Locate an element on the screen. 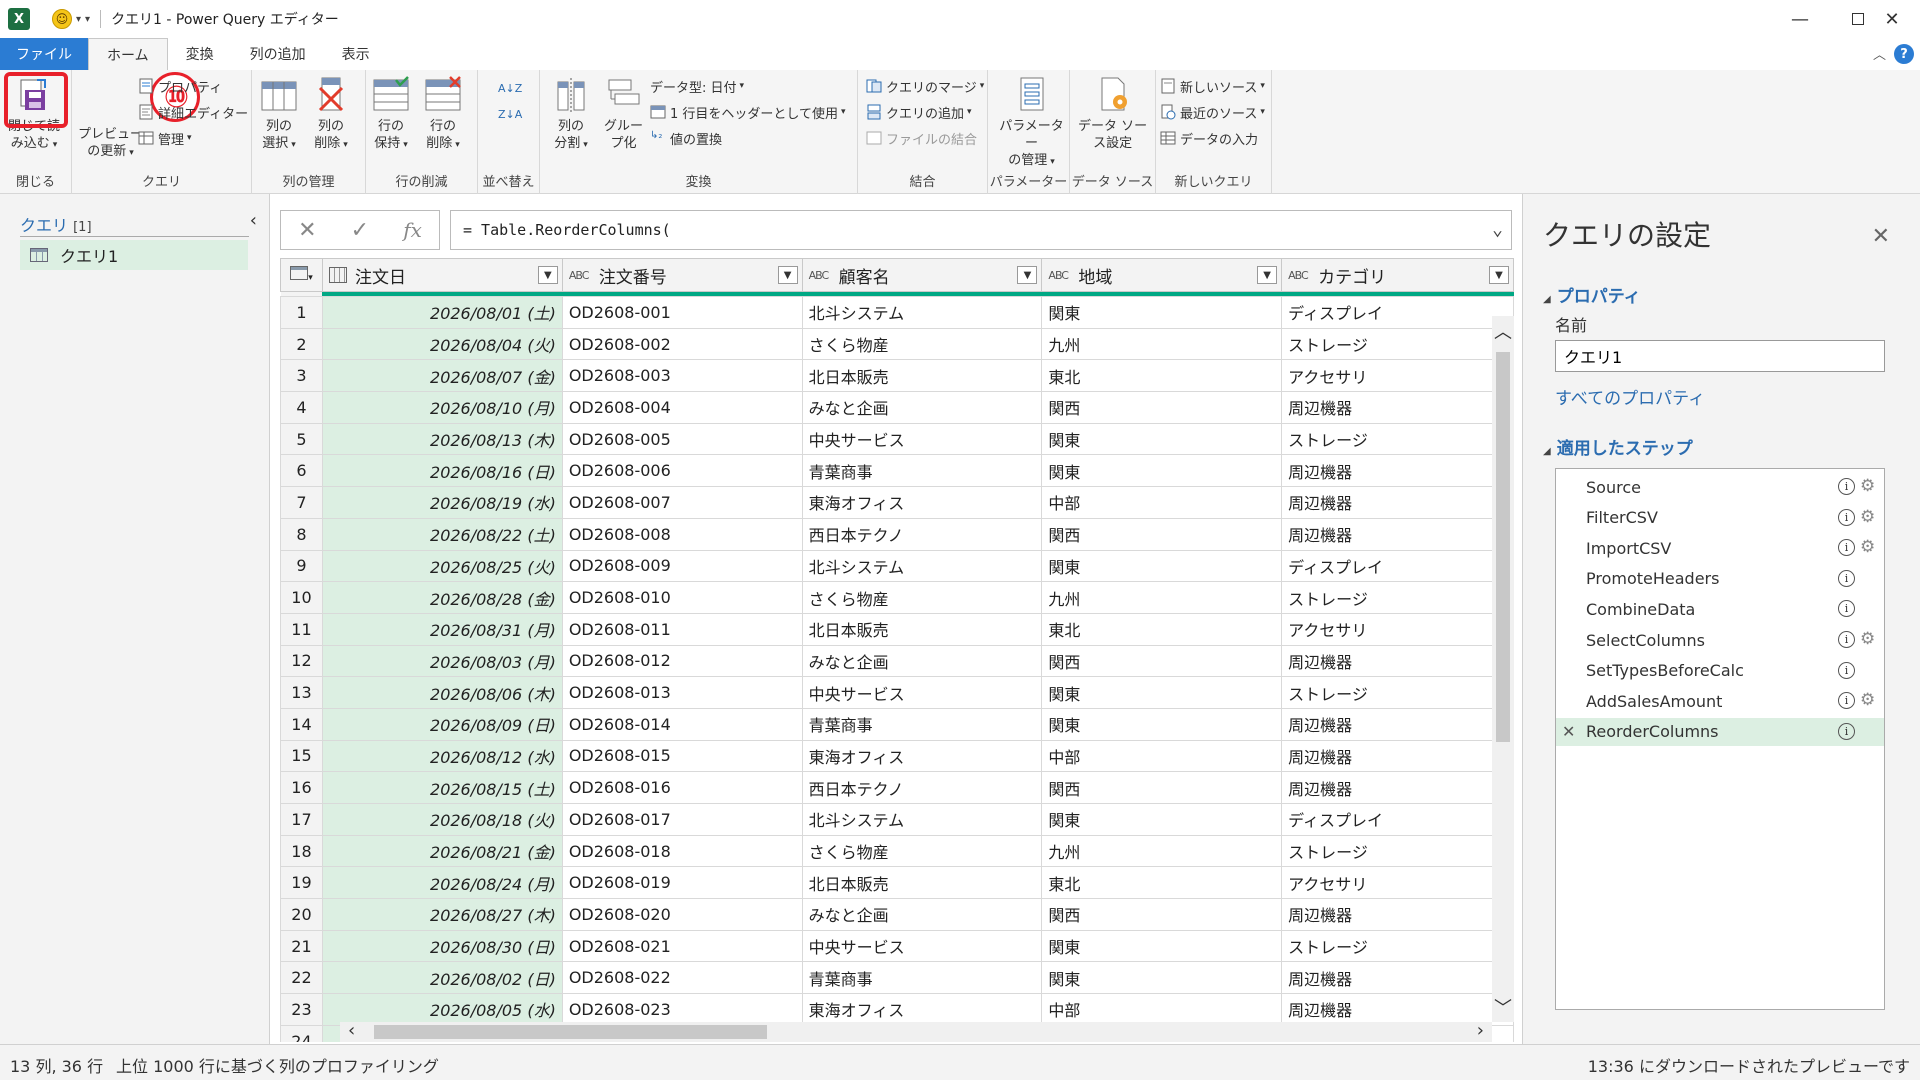 The width and height of the screenshot is (1920, 1080). cell-order-number: OD2608-001 is located at coordinates (682, 312).